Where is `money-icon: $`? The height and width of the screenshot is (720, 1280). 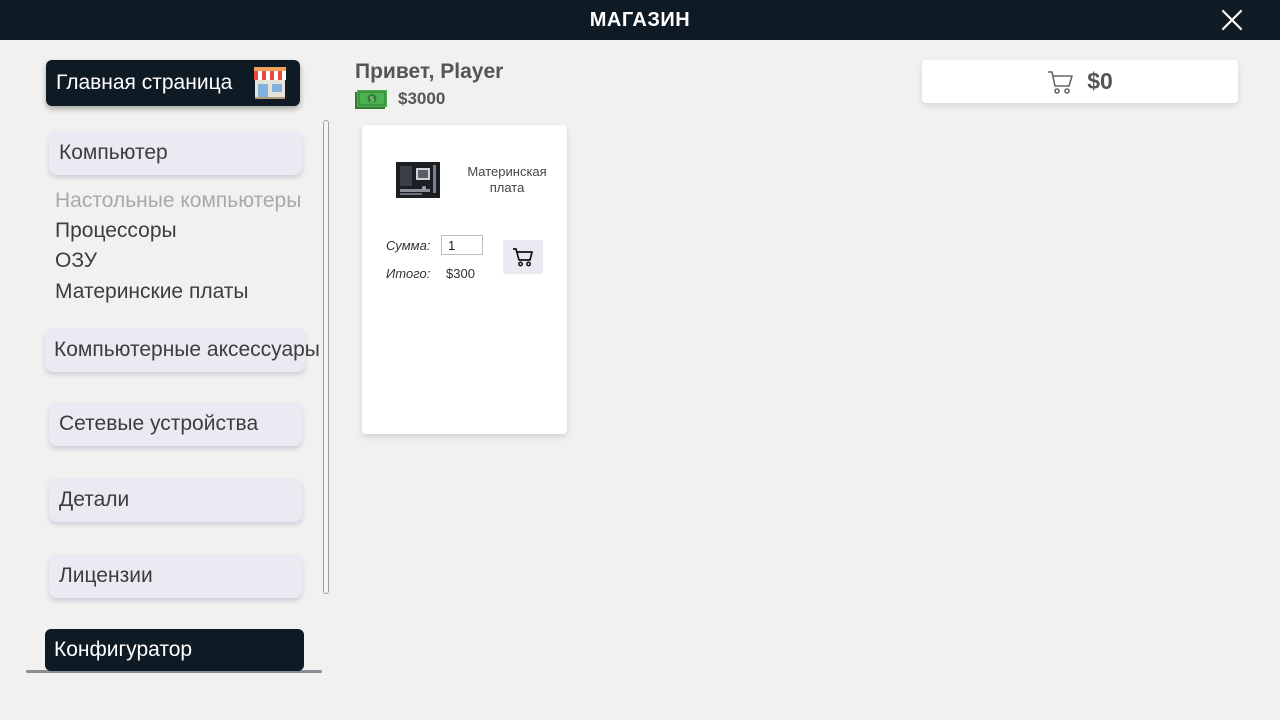
money-icon: $ is located at coordinates (371, 99).